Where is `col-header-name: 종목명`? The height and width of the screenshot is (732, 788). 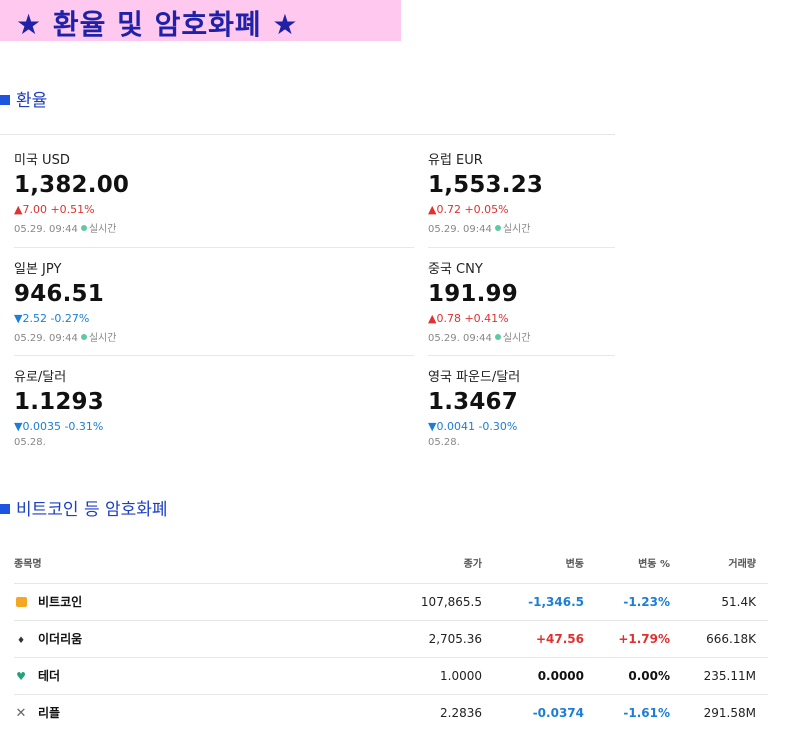 col-header-name: 종목명 is located at coordinates (28, 564).